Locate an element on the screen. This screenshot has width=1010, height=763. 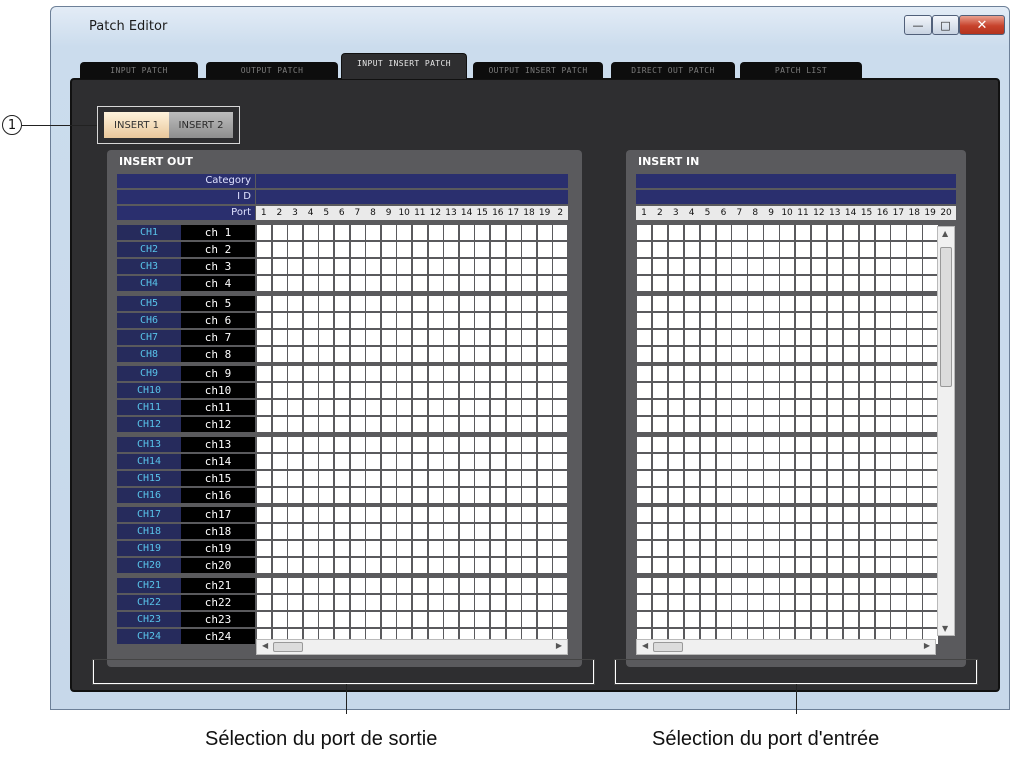
in-vscroll-thumb is located at coordinates (946, 317).